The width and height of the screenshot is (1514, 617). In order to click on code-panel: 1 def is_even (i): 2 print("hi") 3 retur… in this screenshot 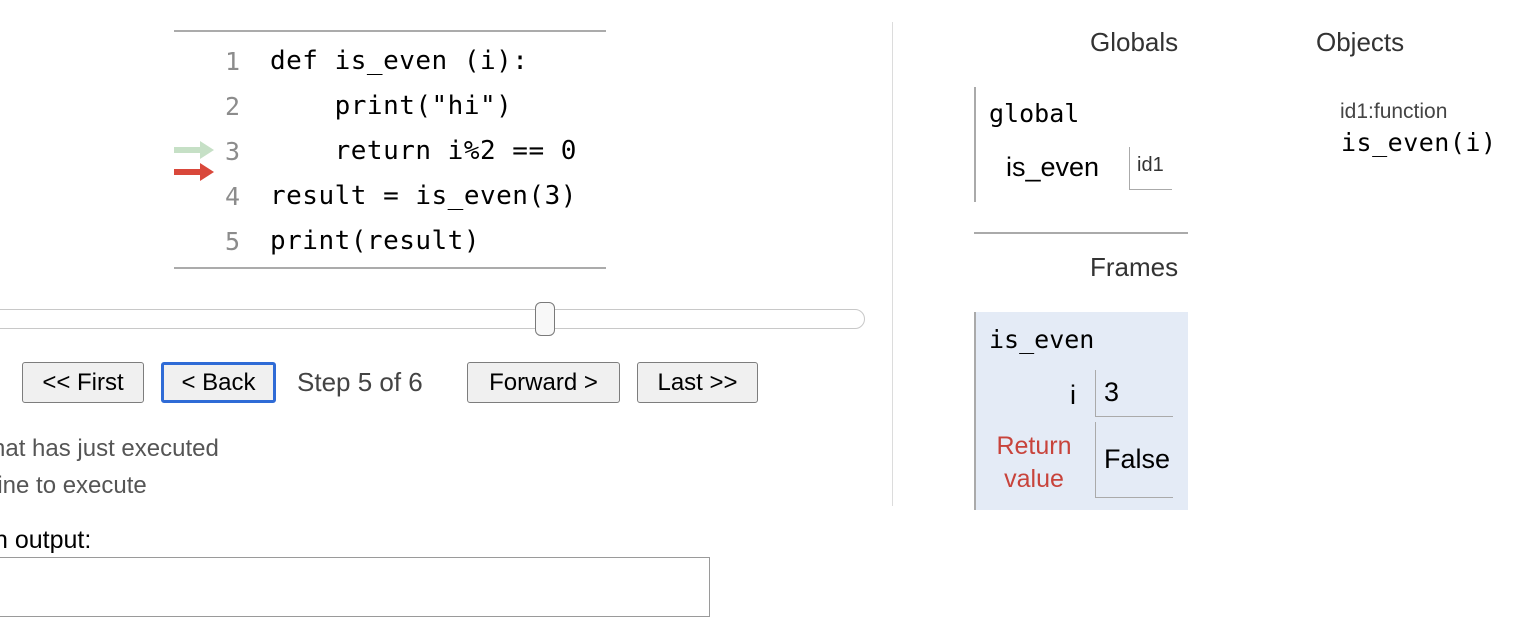, I will do `click(390, 149)`.